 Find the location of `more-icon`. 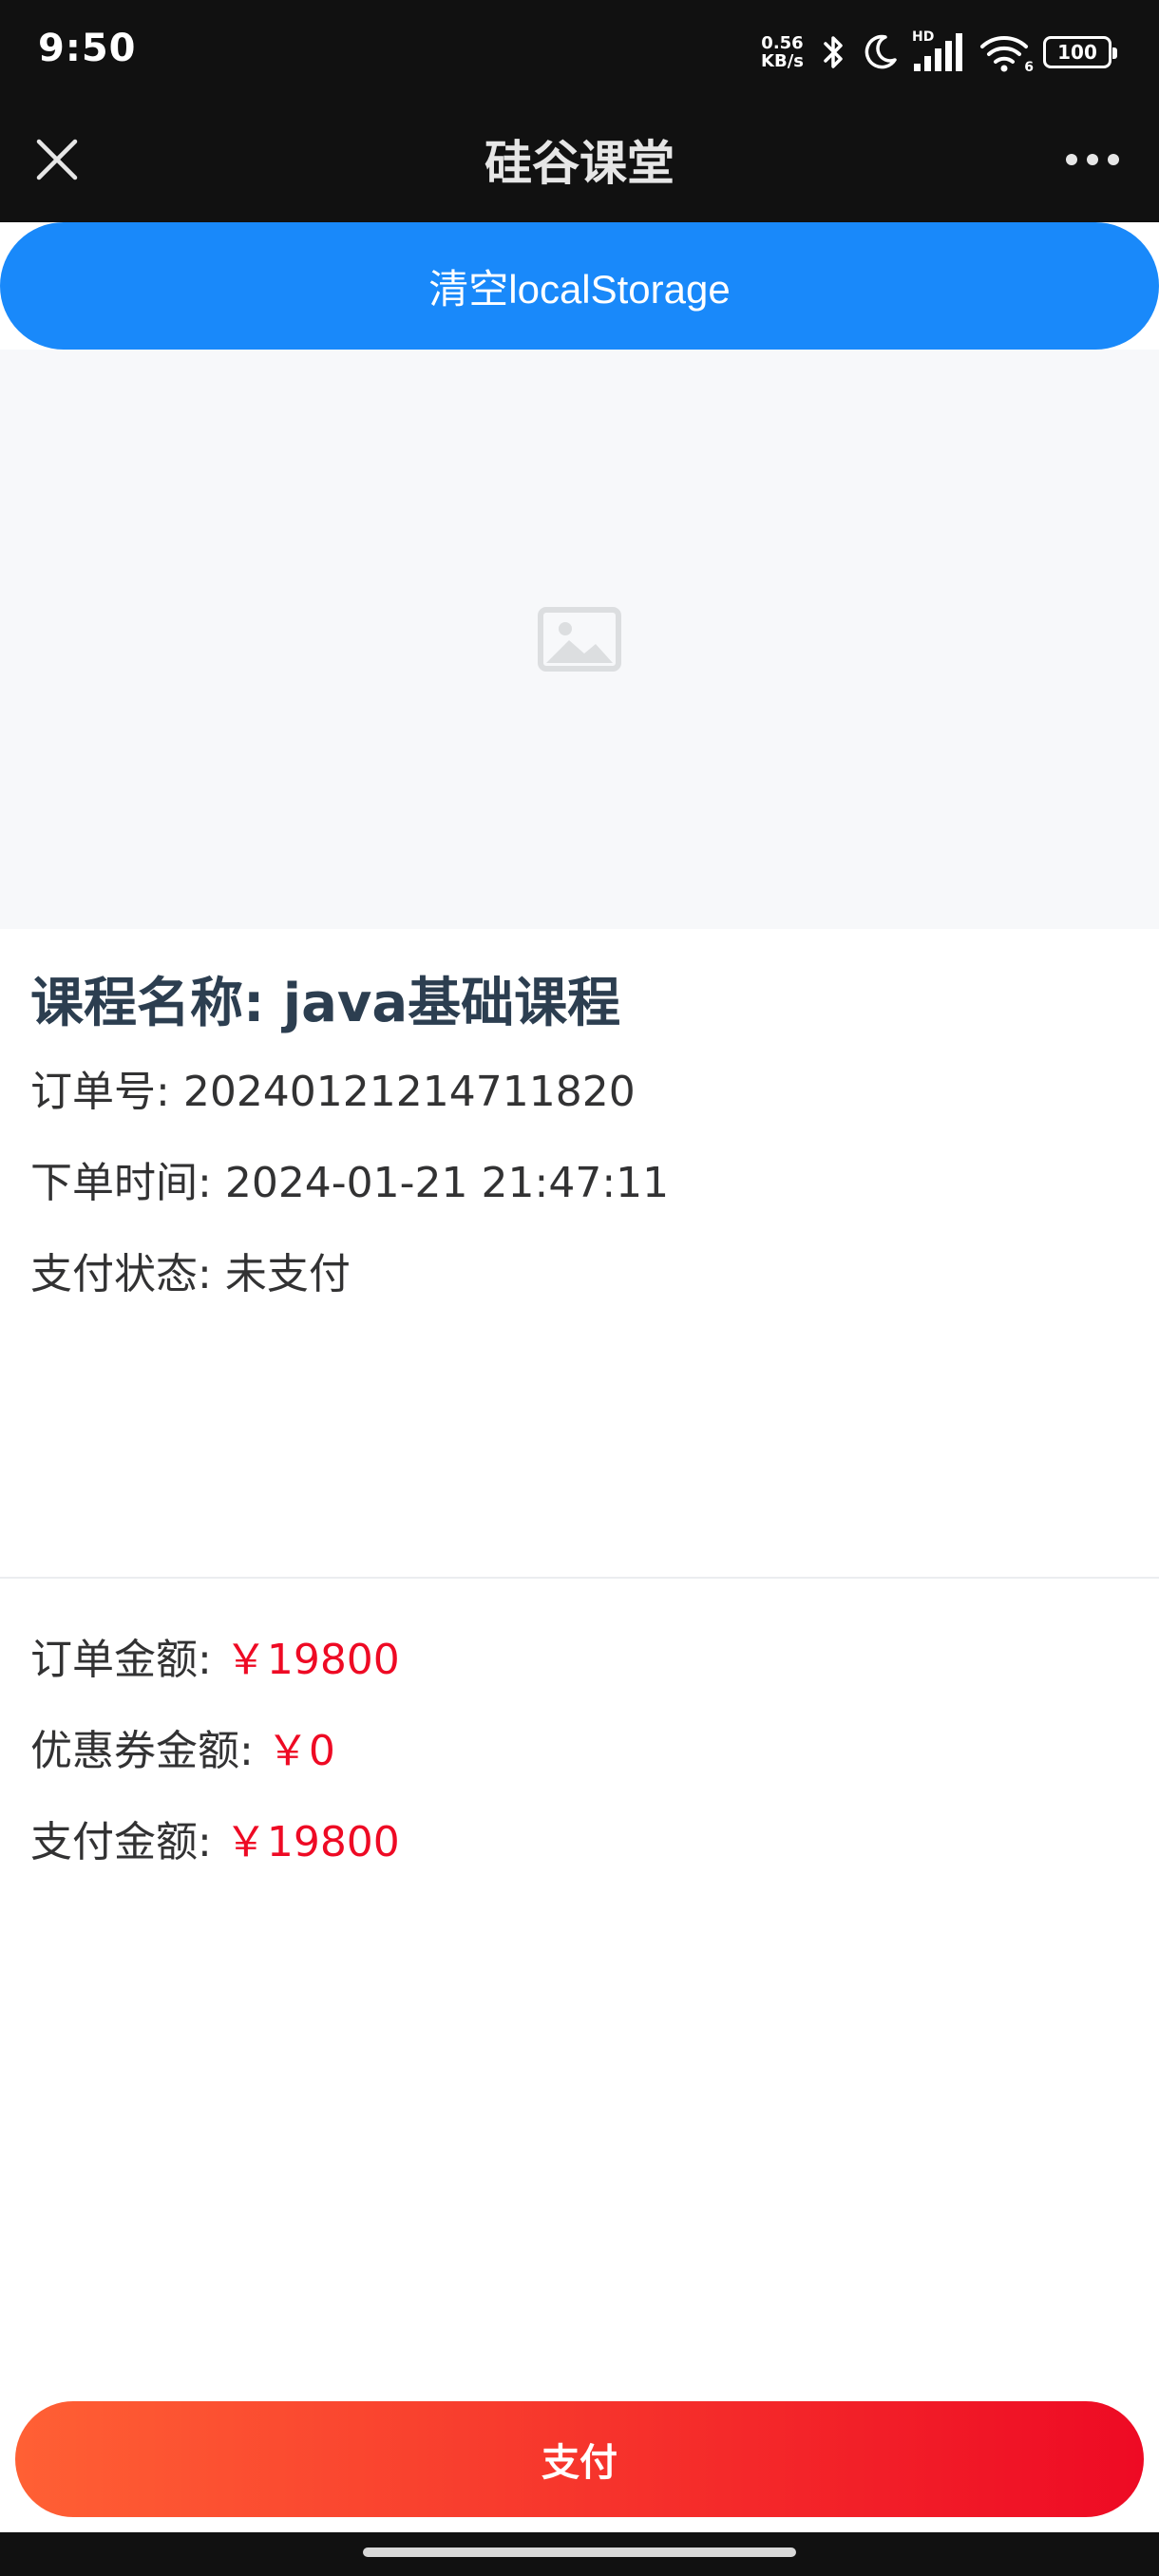

more-icon is located at coordinates (1092, 159).